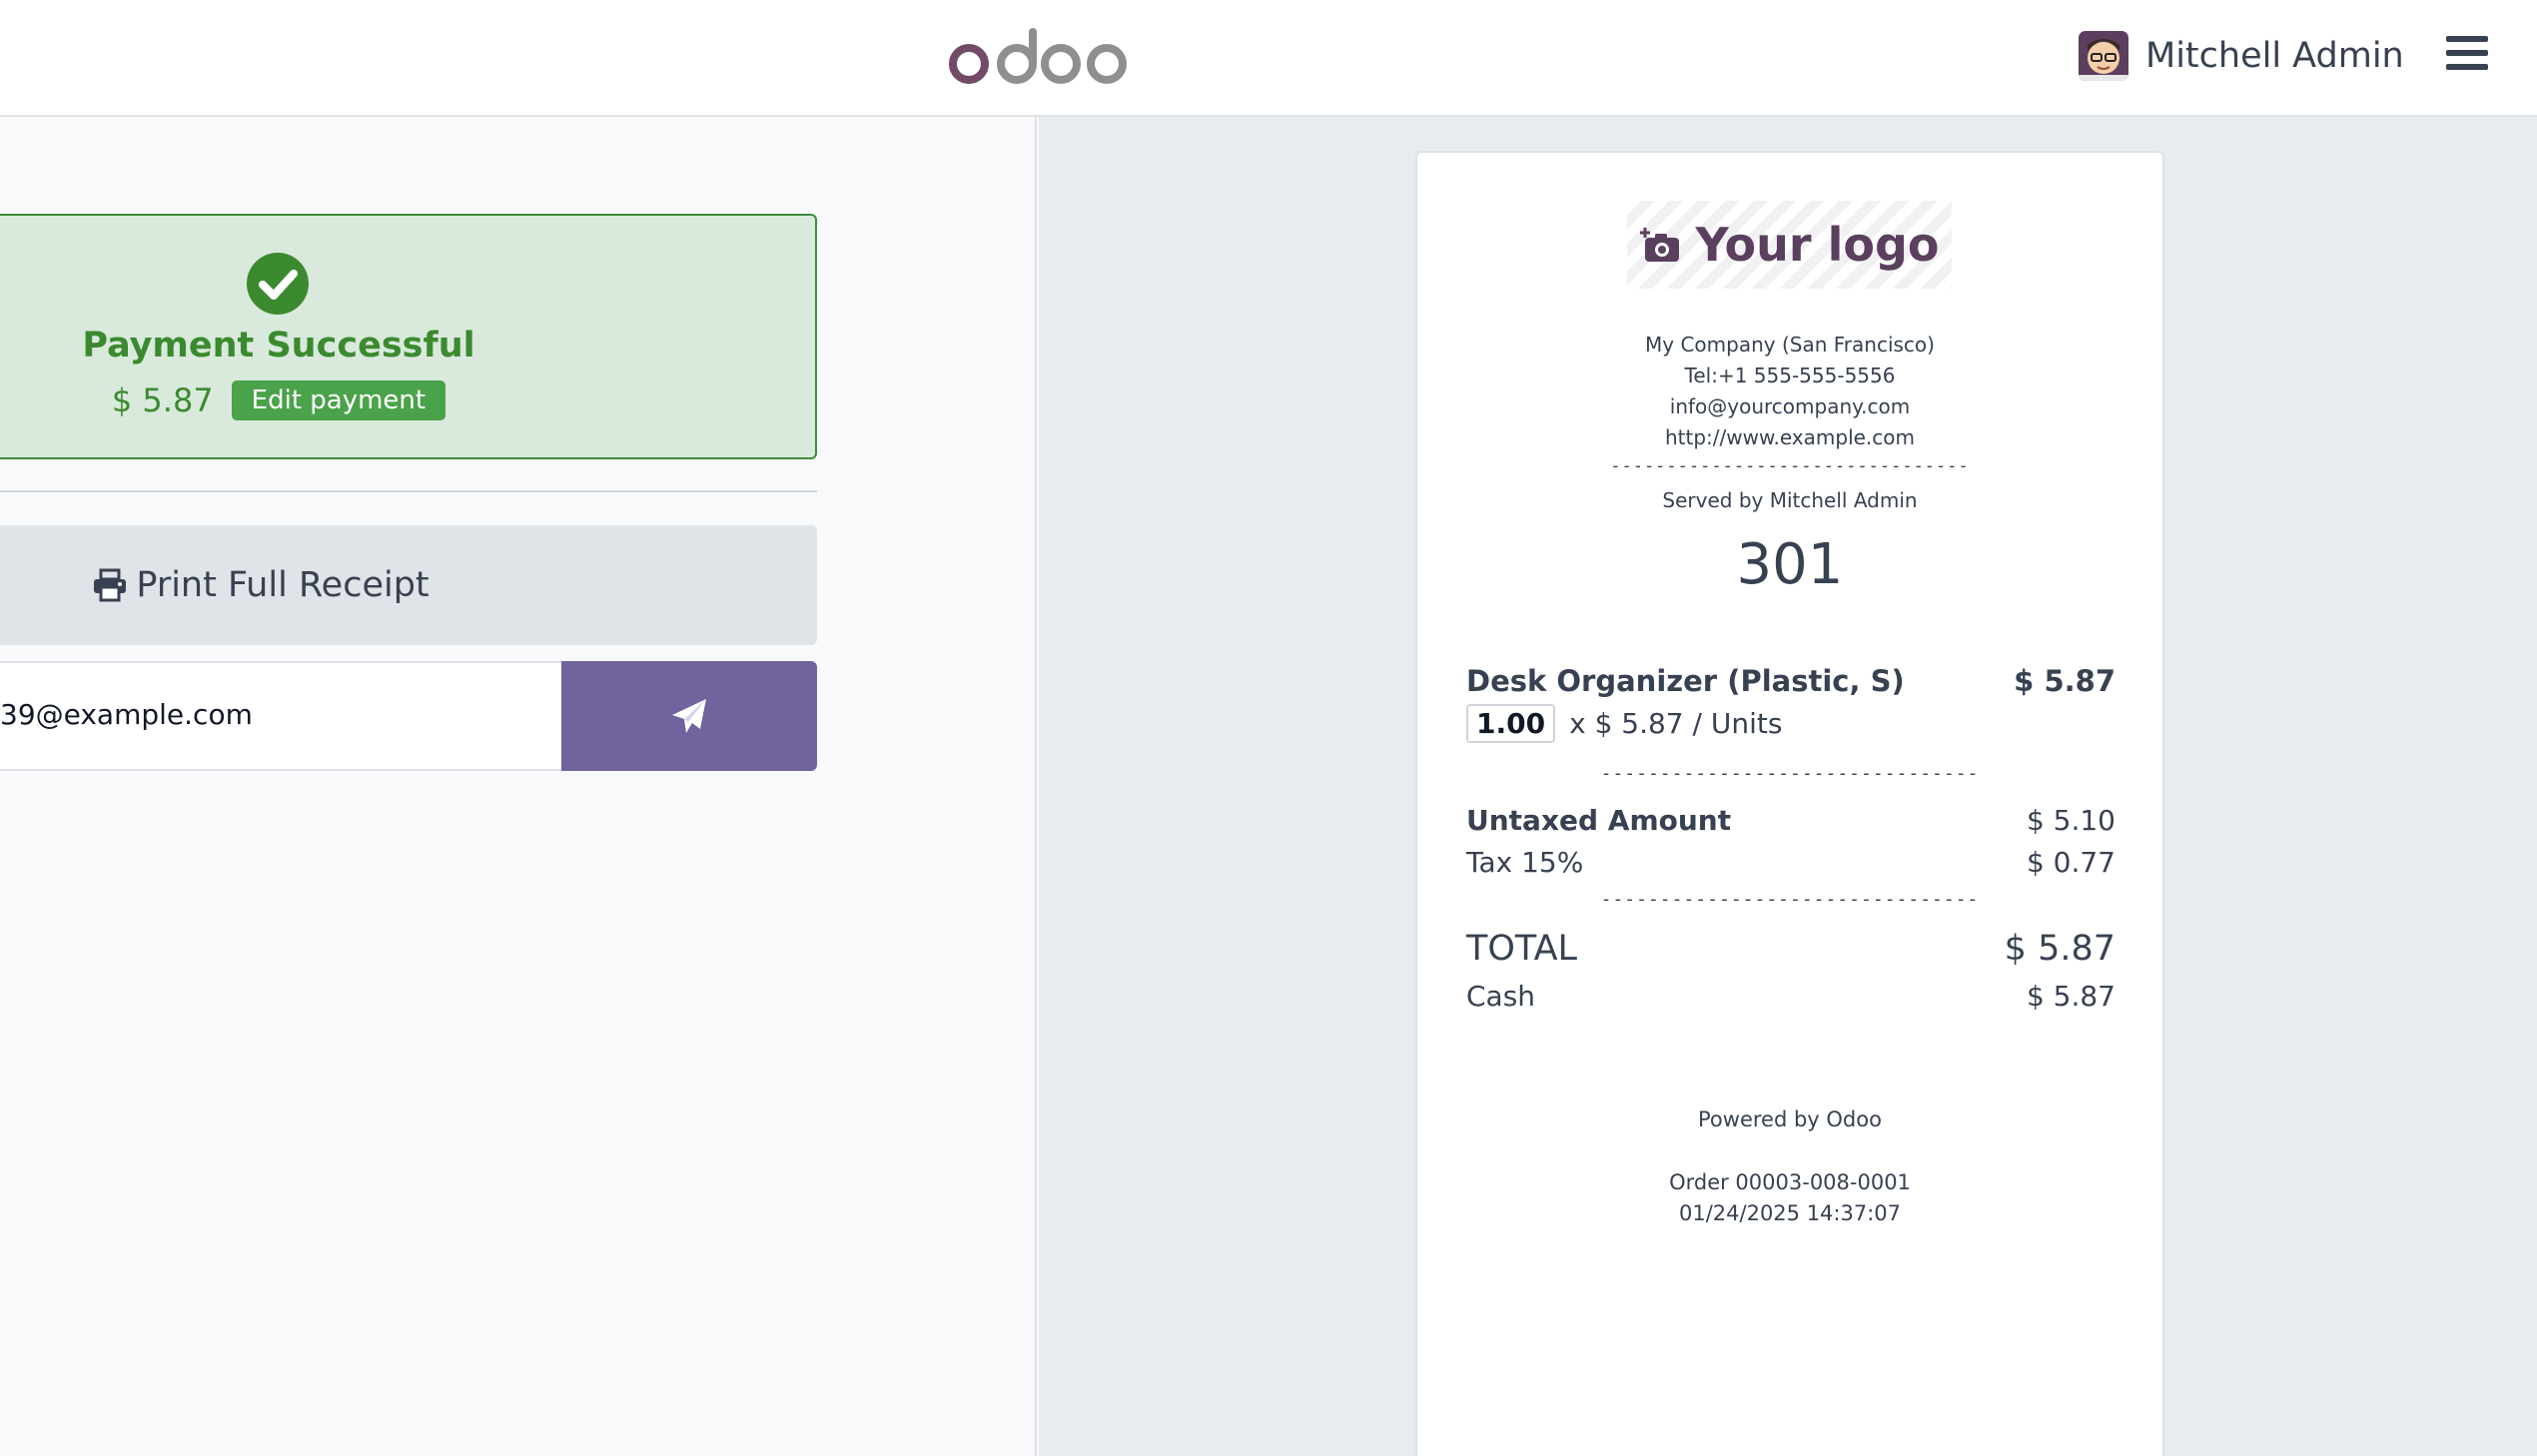  I want to click on avatar, so click(2103, 56).